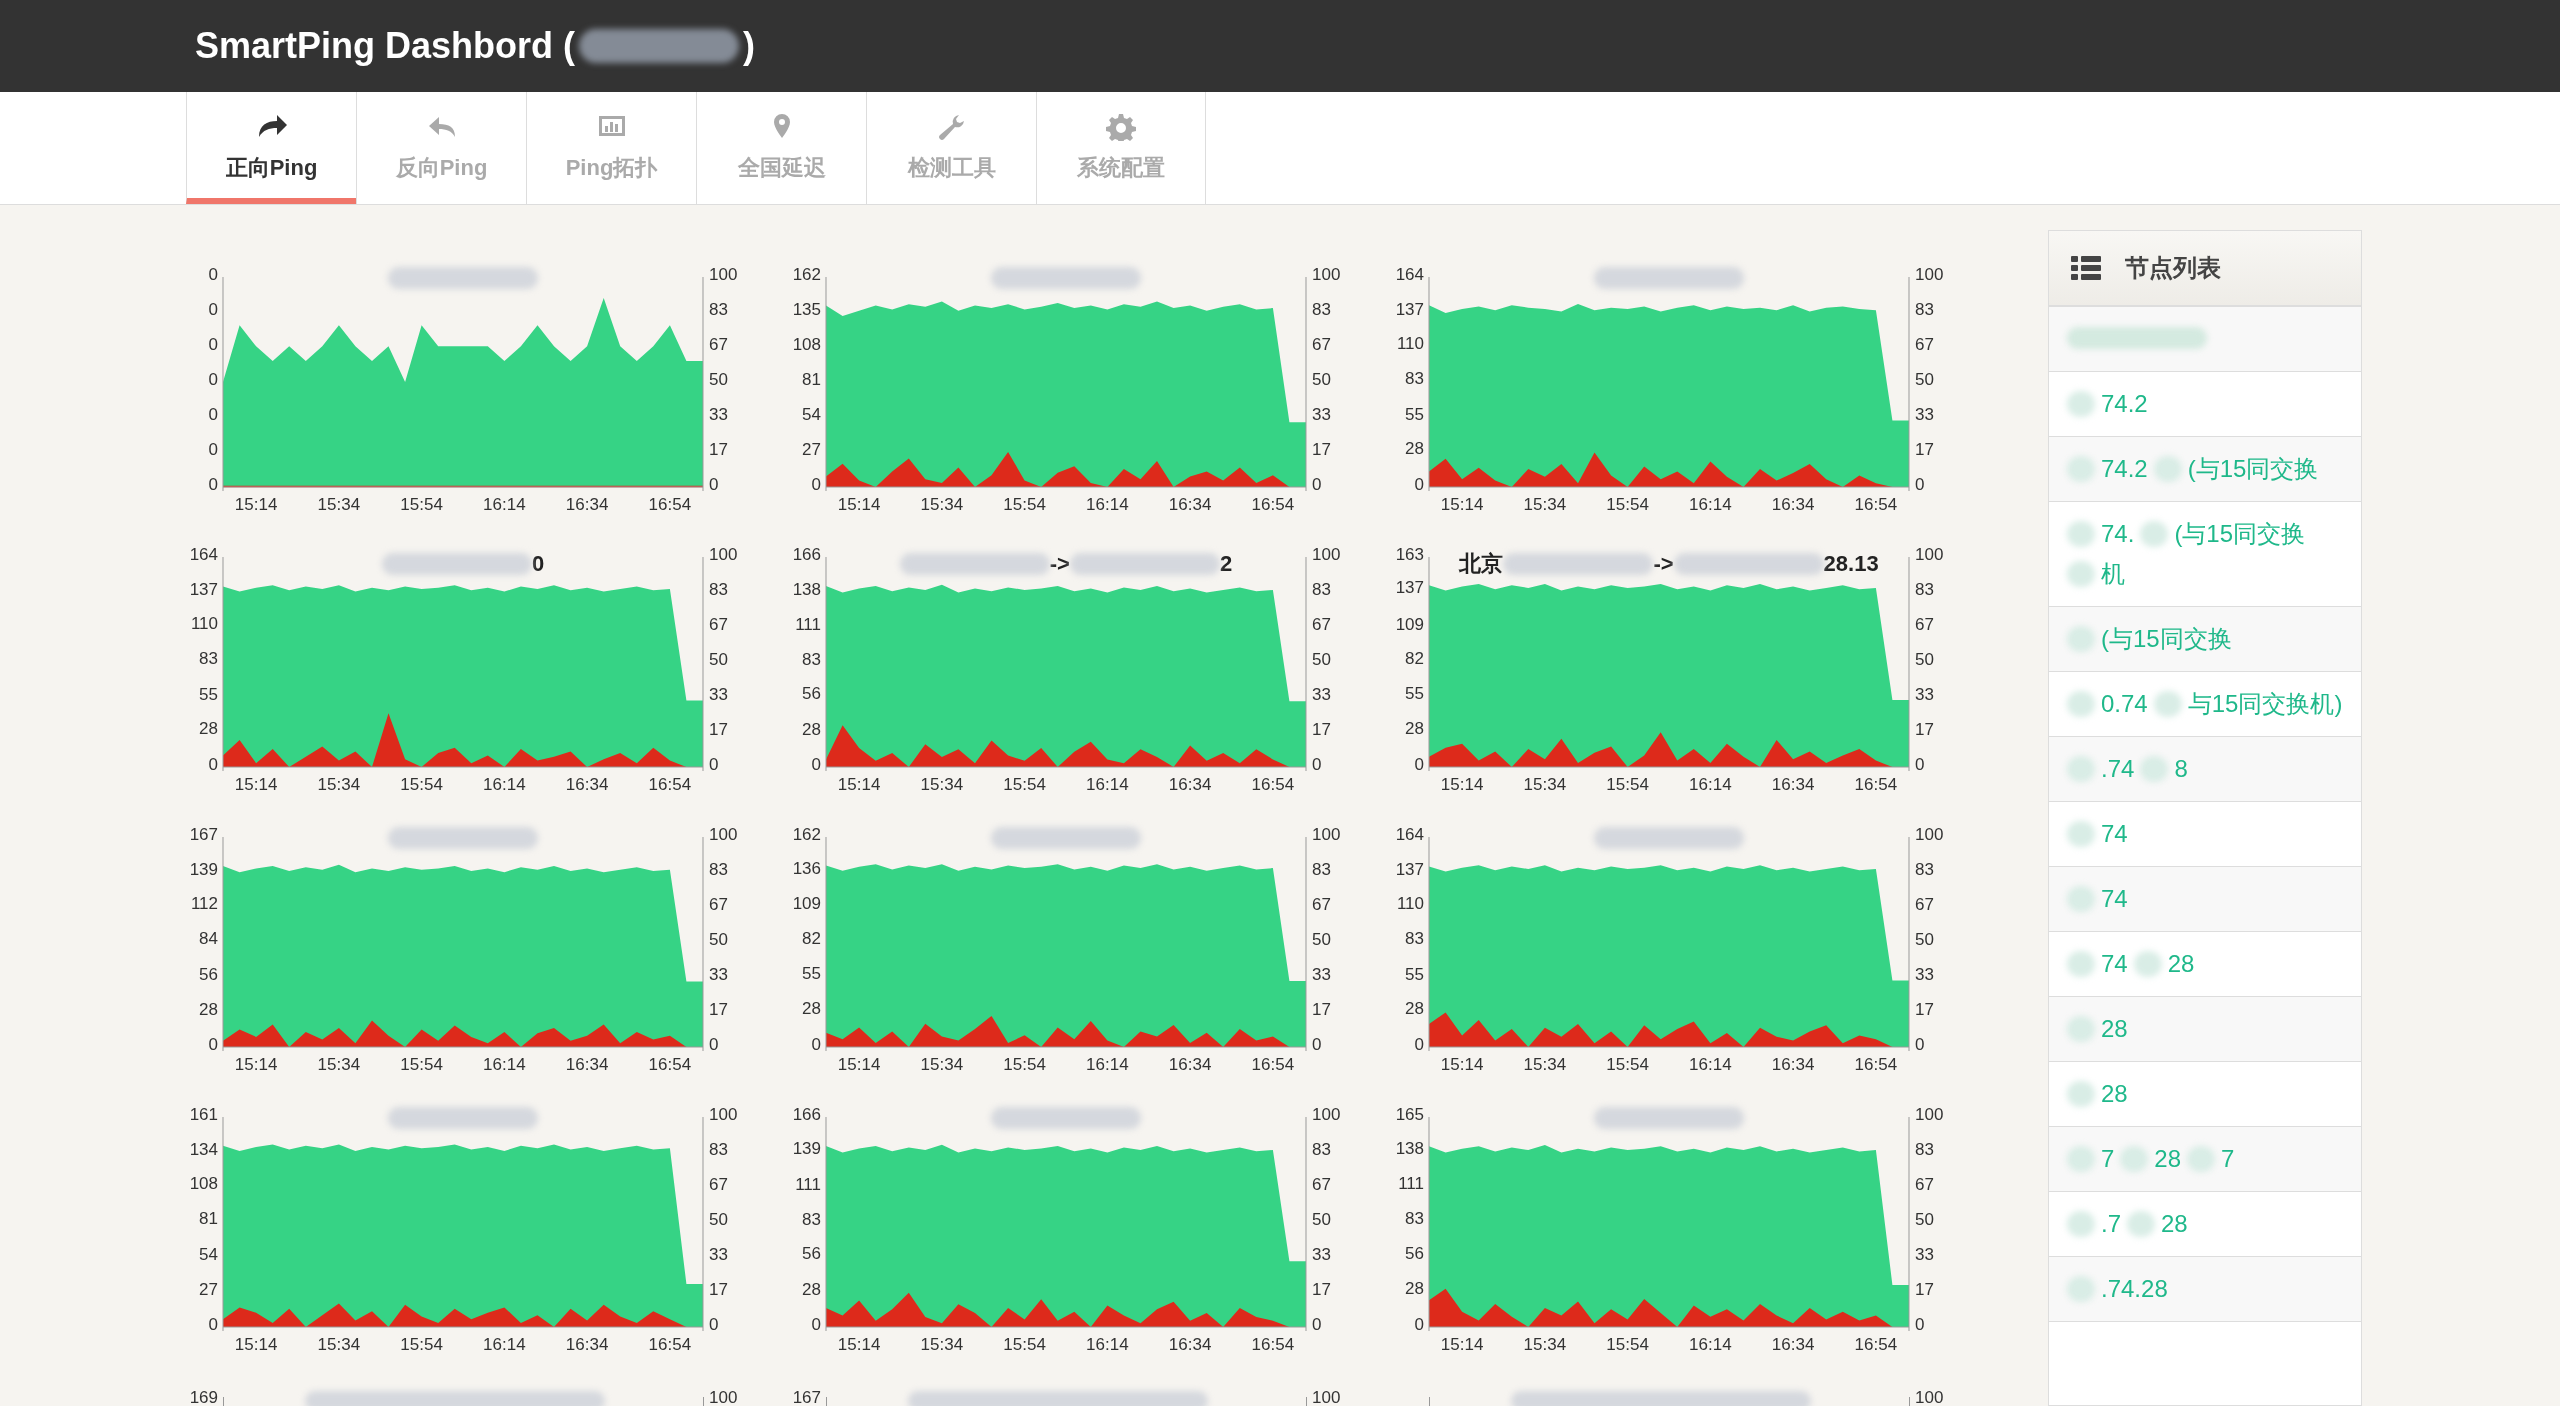 The height and width of the screenshot is (1406, 2560). What do you see at coordinates (2205, 1159) in the screenshot?
I see `node-link: 7 28 7` at bounding box center [2205, 1159].